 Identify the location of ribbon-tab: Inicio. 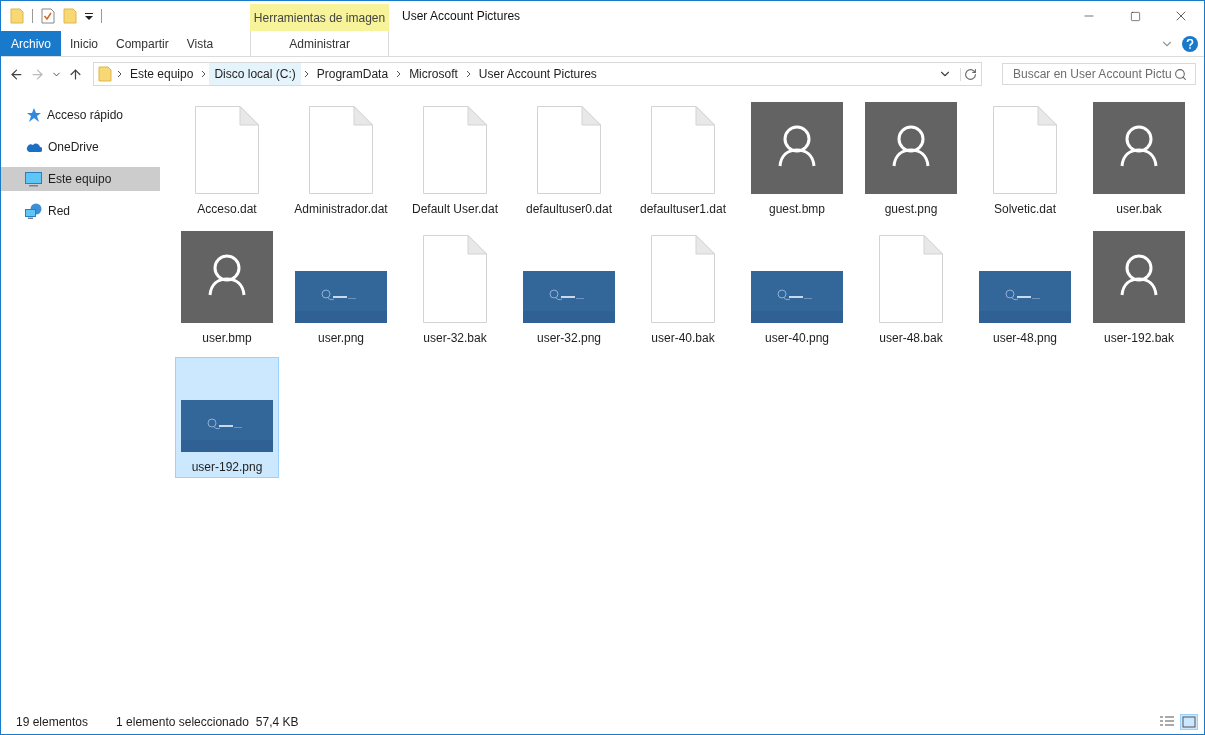
(84, 43).